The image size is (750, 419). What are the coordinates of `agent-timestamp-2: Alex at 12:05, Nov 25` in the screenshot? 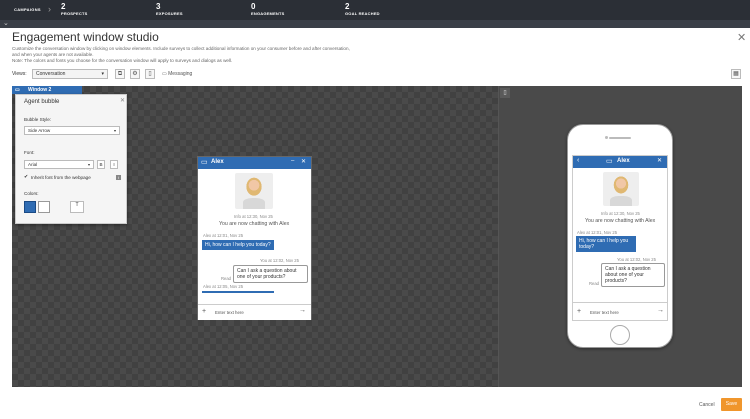 It's located at (223, 286).